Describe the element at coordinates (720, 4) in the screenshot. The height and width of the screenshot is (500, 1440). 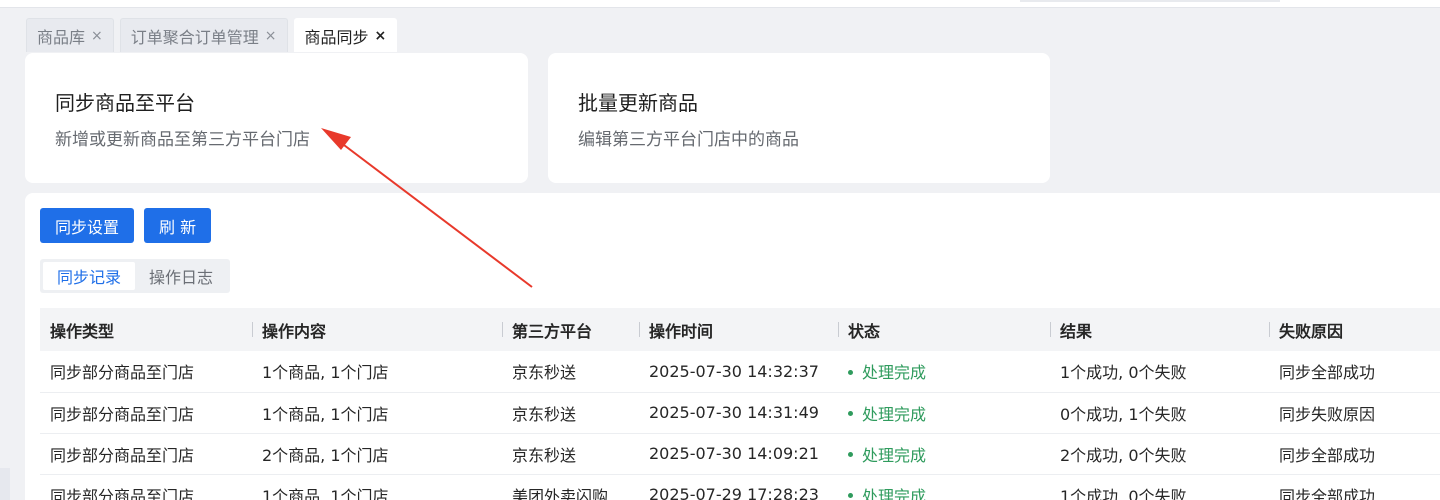
I see `top-bar` at that location.